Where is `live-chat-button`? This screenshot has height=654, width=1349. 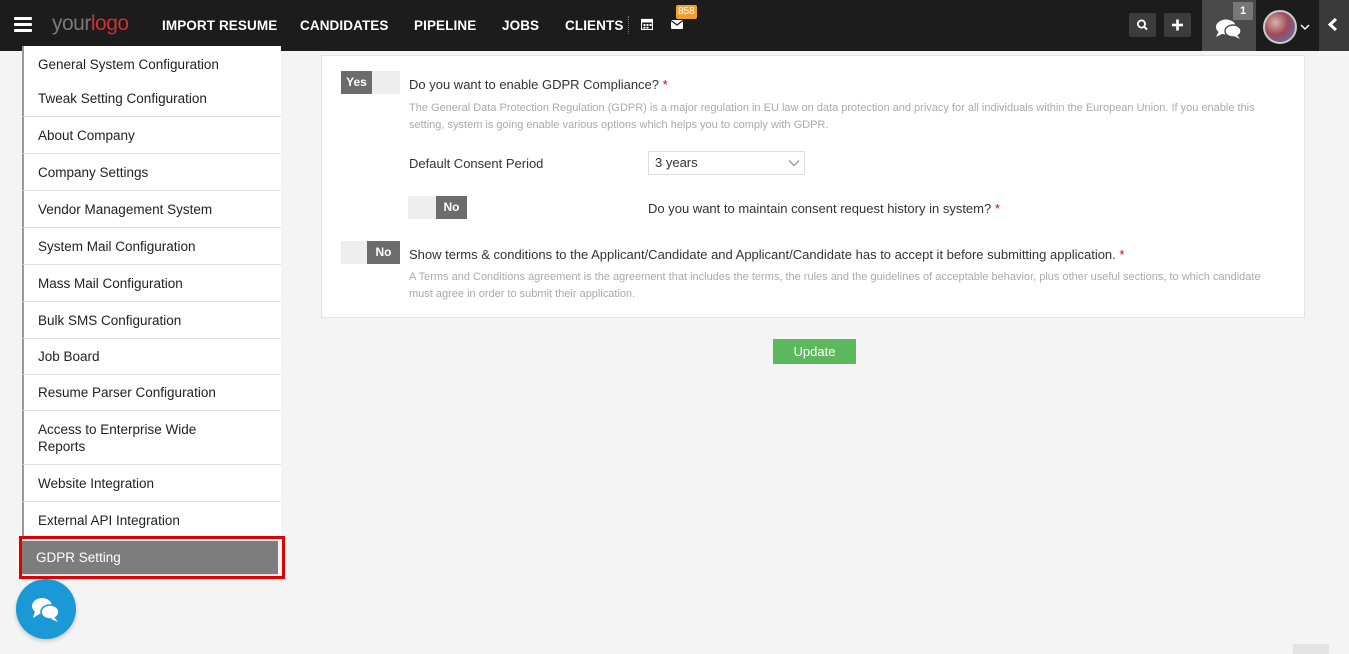 live-chat-button is located at coordinates (46, 609).